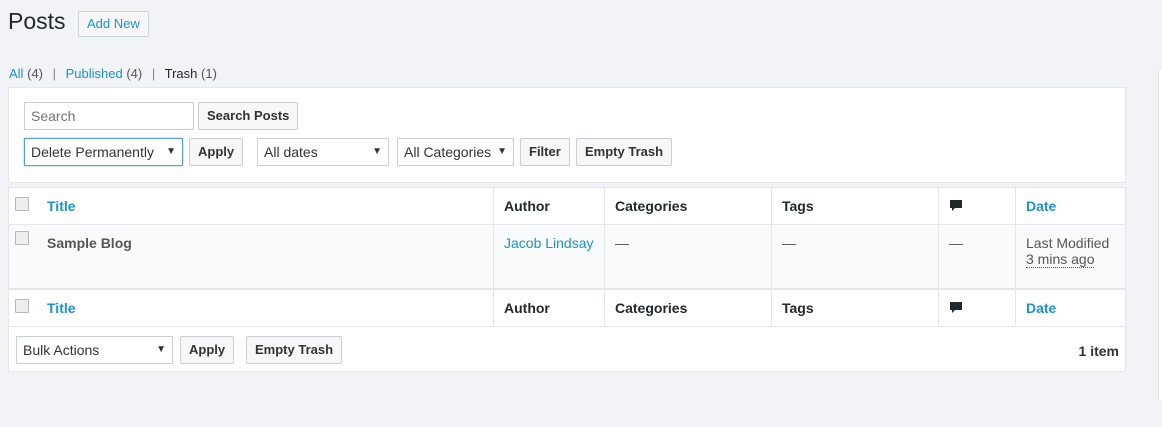 The image size is (1162, 427). I want to click on bulk-action-selected: Delete Permanently, so click(92, 152).